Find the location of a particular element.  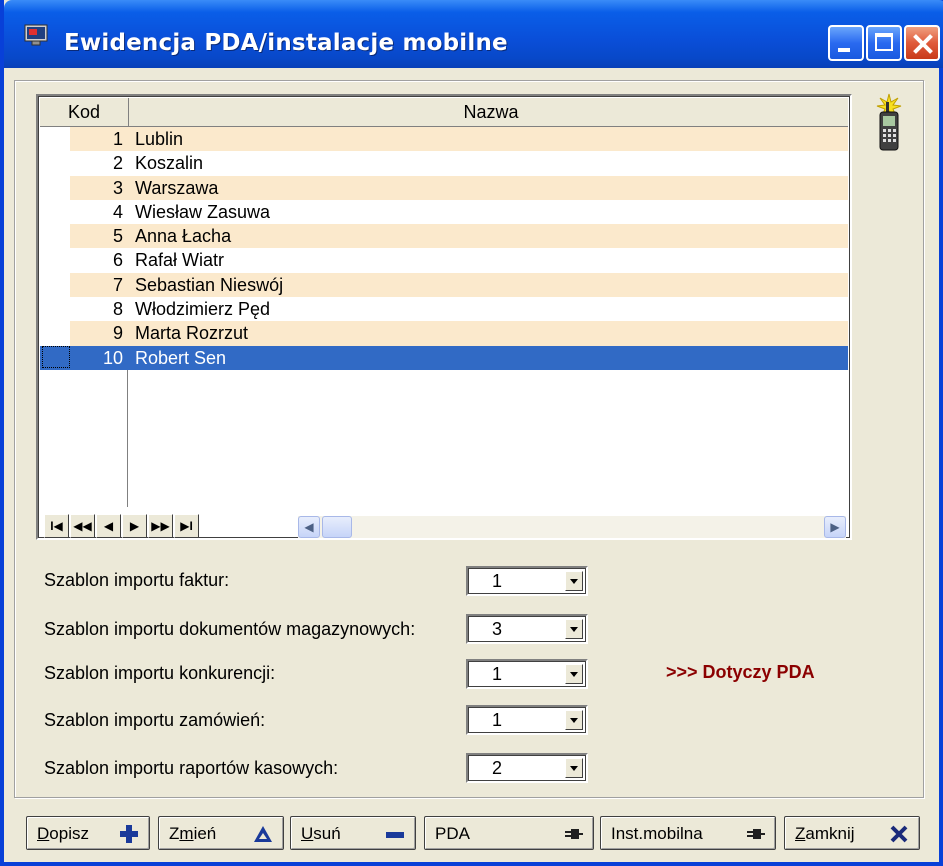

cell-kod: 4 is located at coordinates (117, 211).